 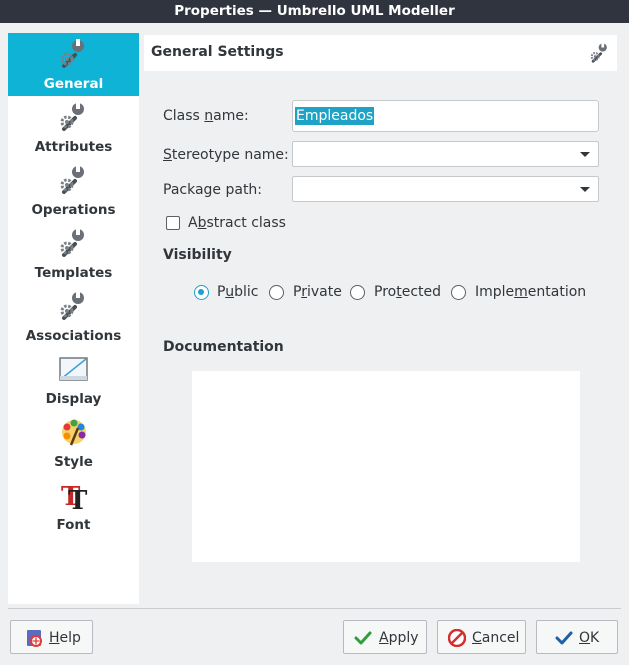 What do you see at coordinates (201, 292) in the screenshot?
I see `visibility-public-radio` at bounding box center [201, 292].